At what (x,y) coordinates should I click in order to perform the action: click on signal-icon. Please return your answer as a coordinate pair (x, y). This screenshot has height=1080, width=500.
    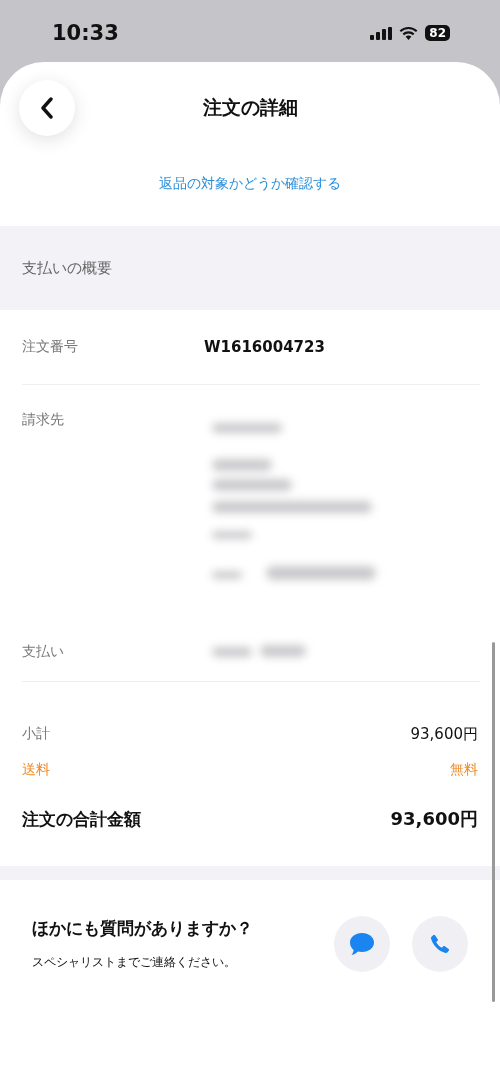
    Looking at the image, I should click on (381, 33).